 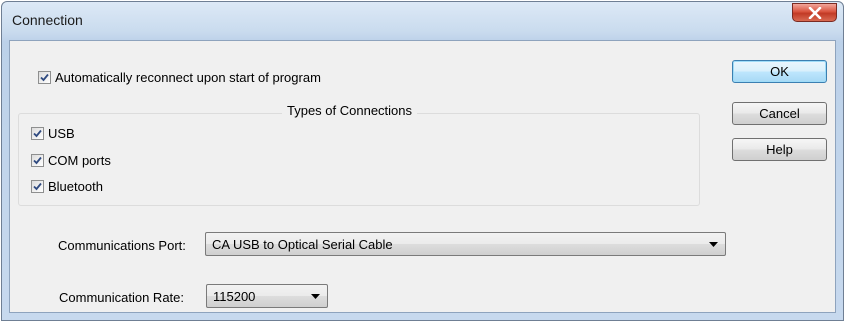 What do you see at coordinates (465, 244) in the screenshot?
I see `communications-port-select: CA USB to Optical Serial Cable` at bounding box center [465, 244].